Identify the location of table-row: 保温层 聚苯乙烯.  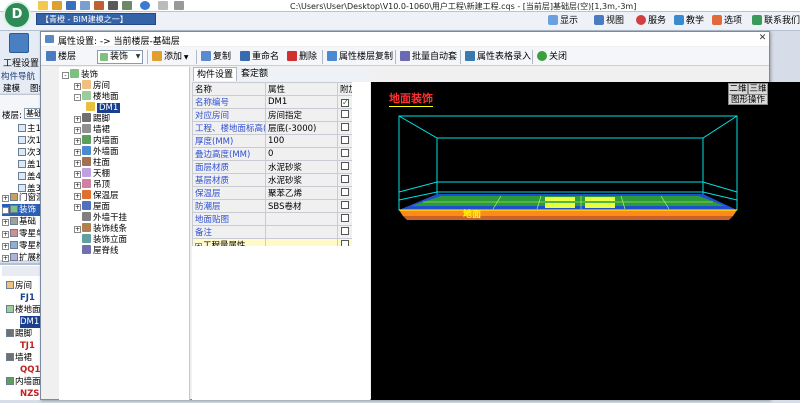
(272, 193).